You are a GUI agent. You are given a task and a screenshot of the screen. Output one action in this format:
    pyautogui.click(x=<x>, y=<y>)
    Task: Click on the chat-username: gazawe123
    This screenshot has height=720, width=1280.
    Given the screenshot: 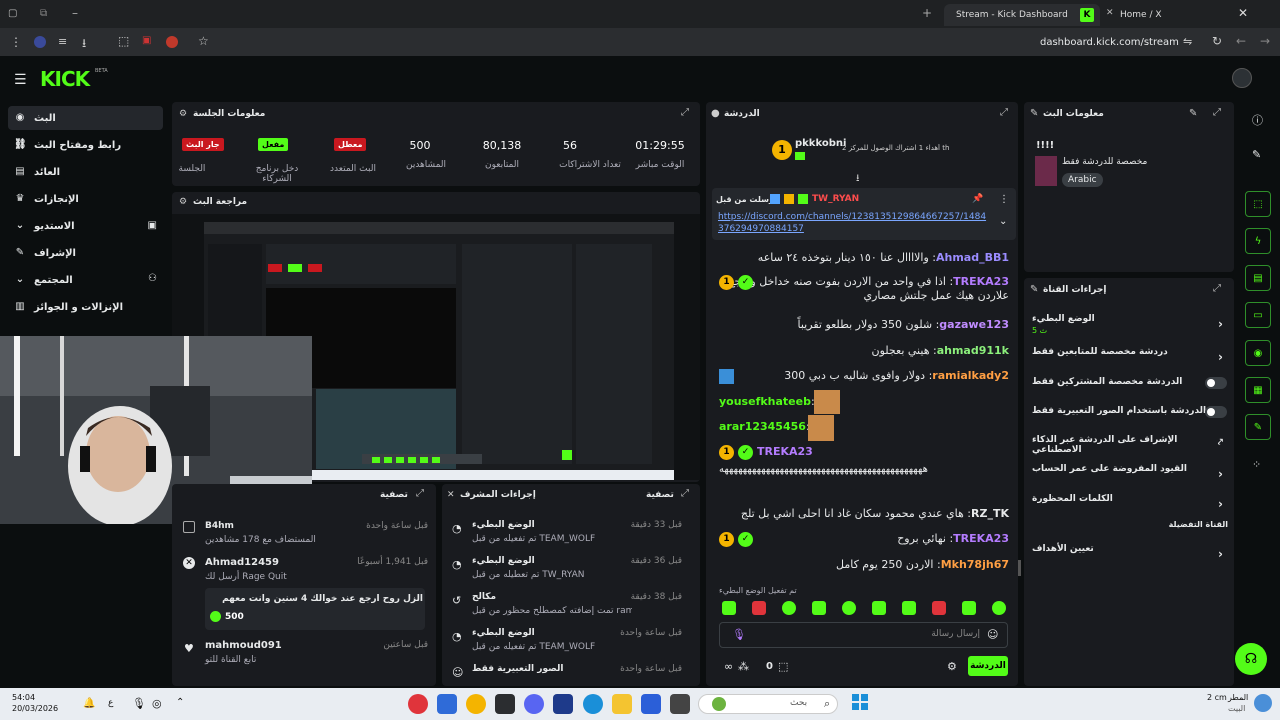 What is the action you would take?
    pyautogui.click(x=974, y=324)
    